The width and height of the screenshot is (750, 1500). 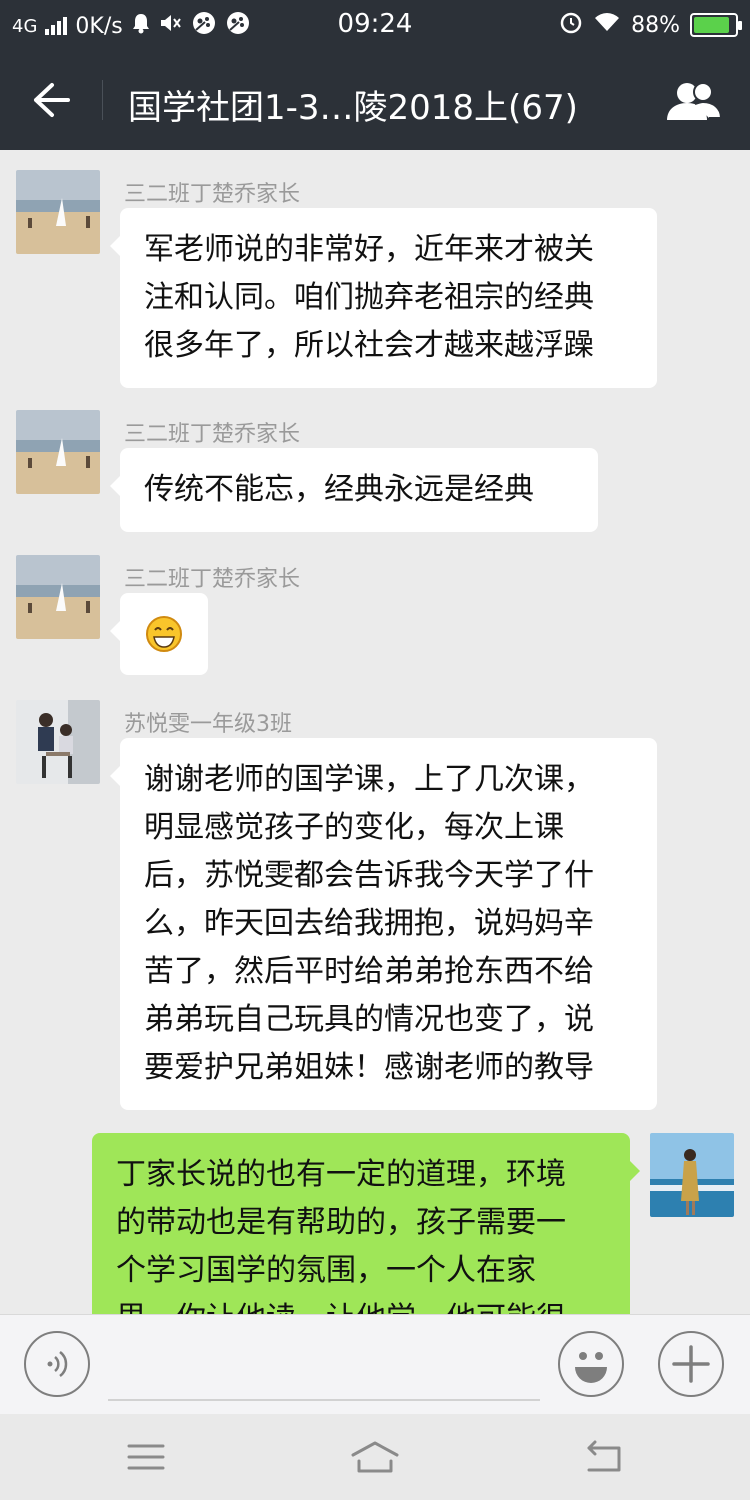 What do you see at coordinates (692, 1175) in the screenshot?
I see `self-avatar` at bounding box center [692, 1175].